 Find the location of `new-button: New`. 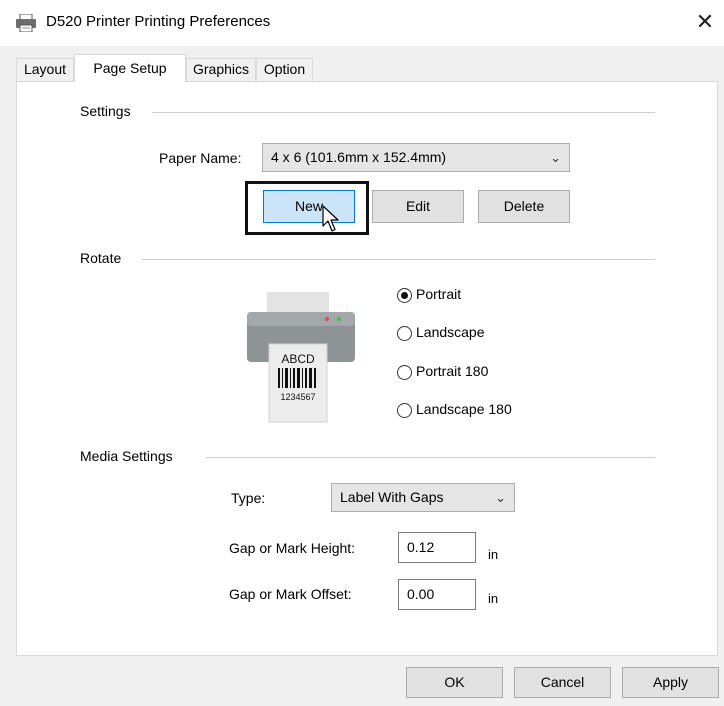

new-button: New is located at coordinates (309, 206).